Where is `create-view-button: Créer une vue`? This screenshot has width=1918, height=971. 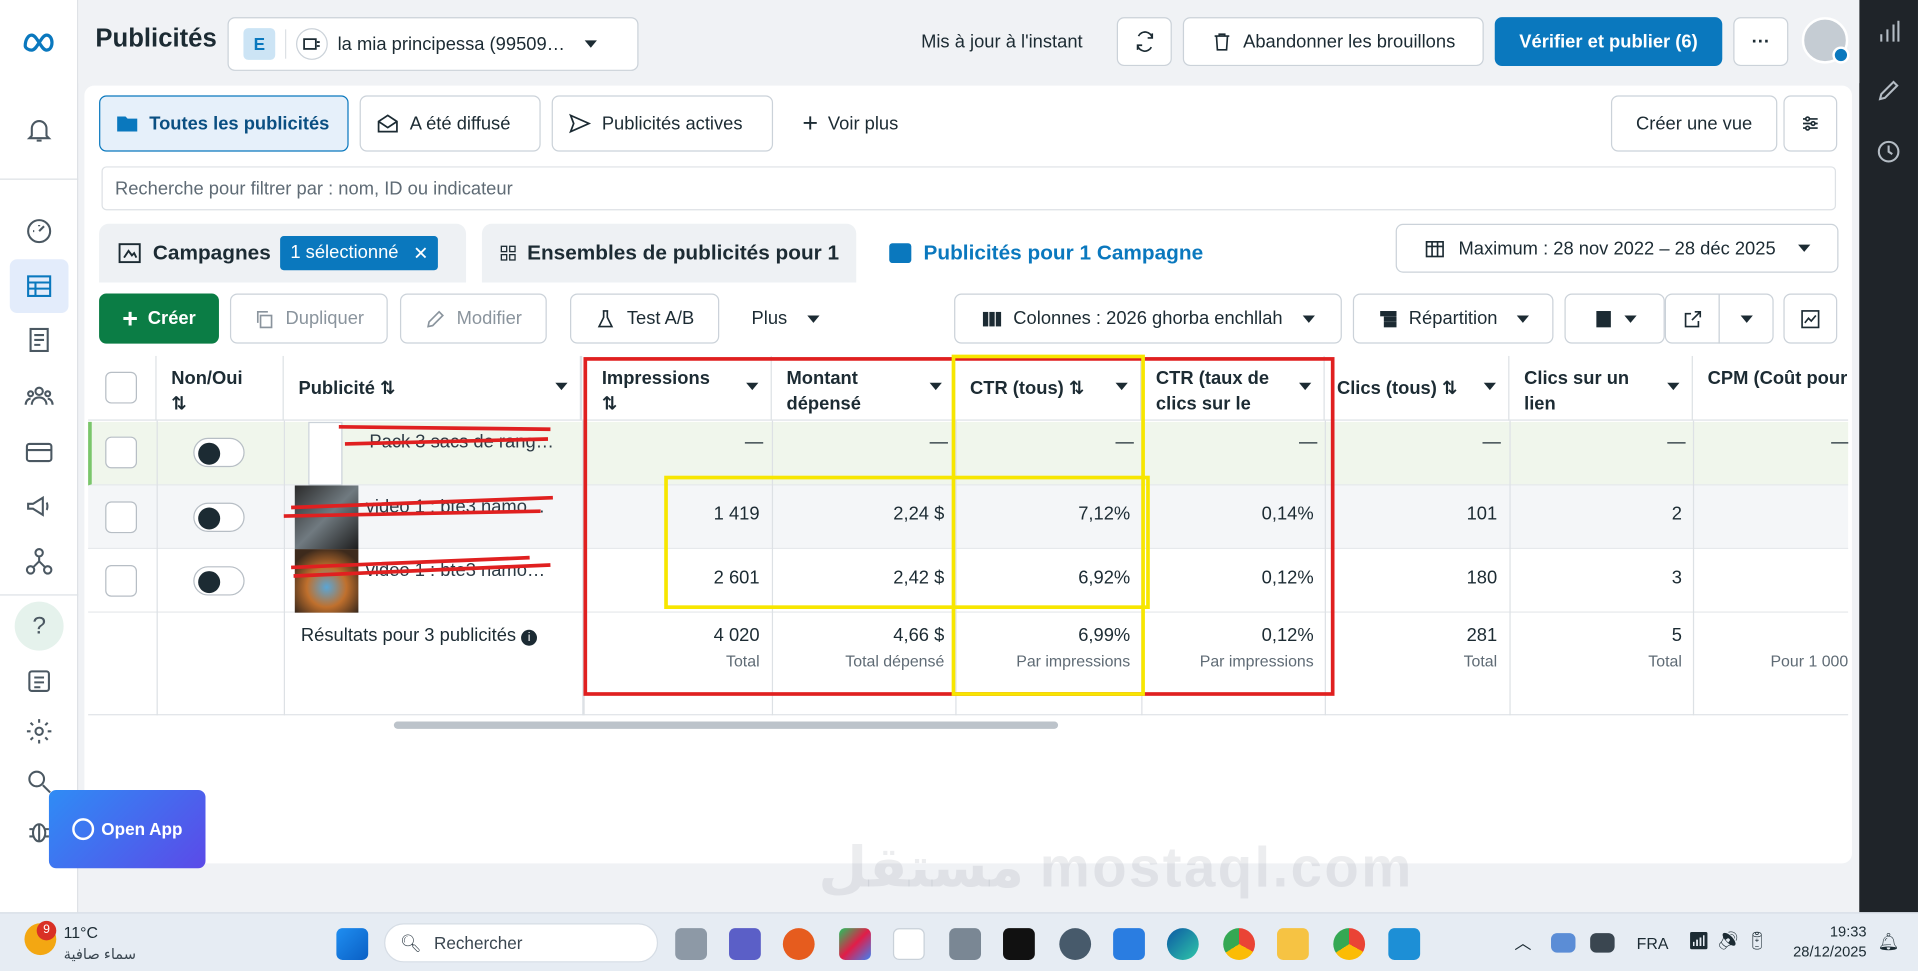 create-view-button: Créer une vue is located at coordinates (1694, 123).